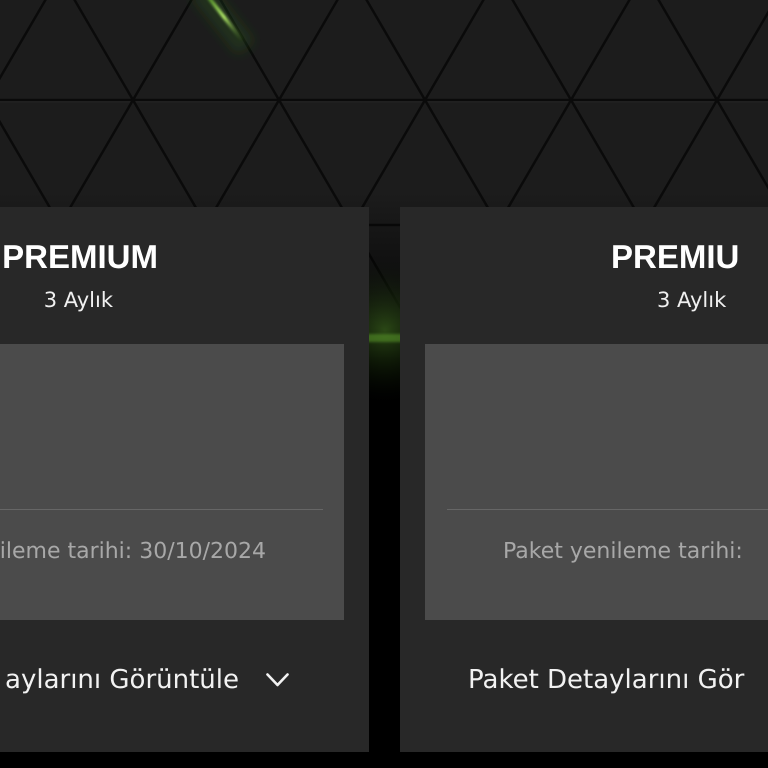 This screenshot has height=768, width=768. Describe the element at coordinates (147, 680) in the screenshot. I see `details-toggle: aylarını Görüntüle` at that location.